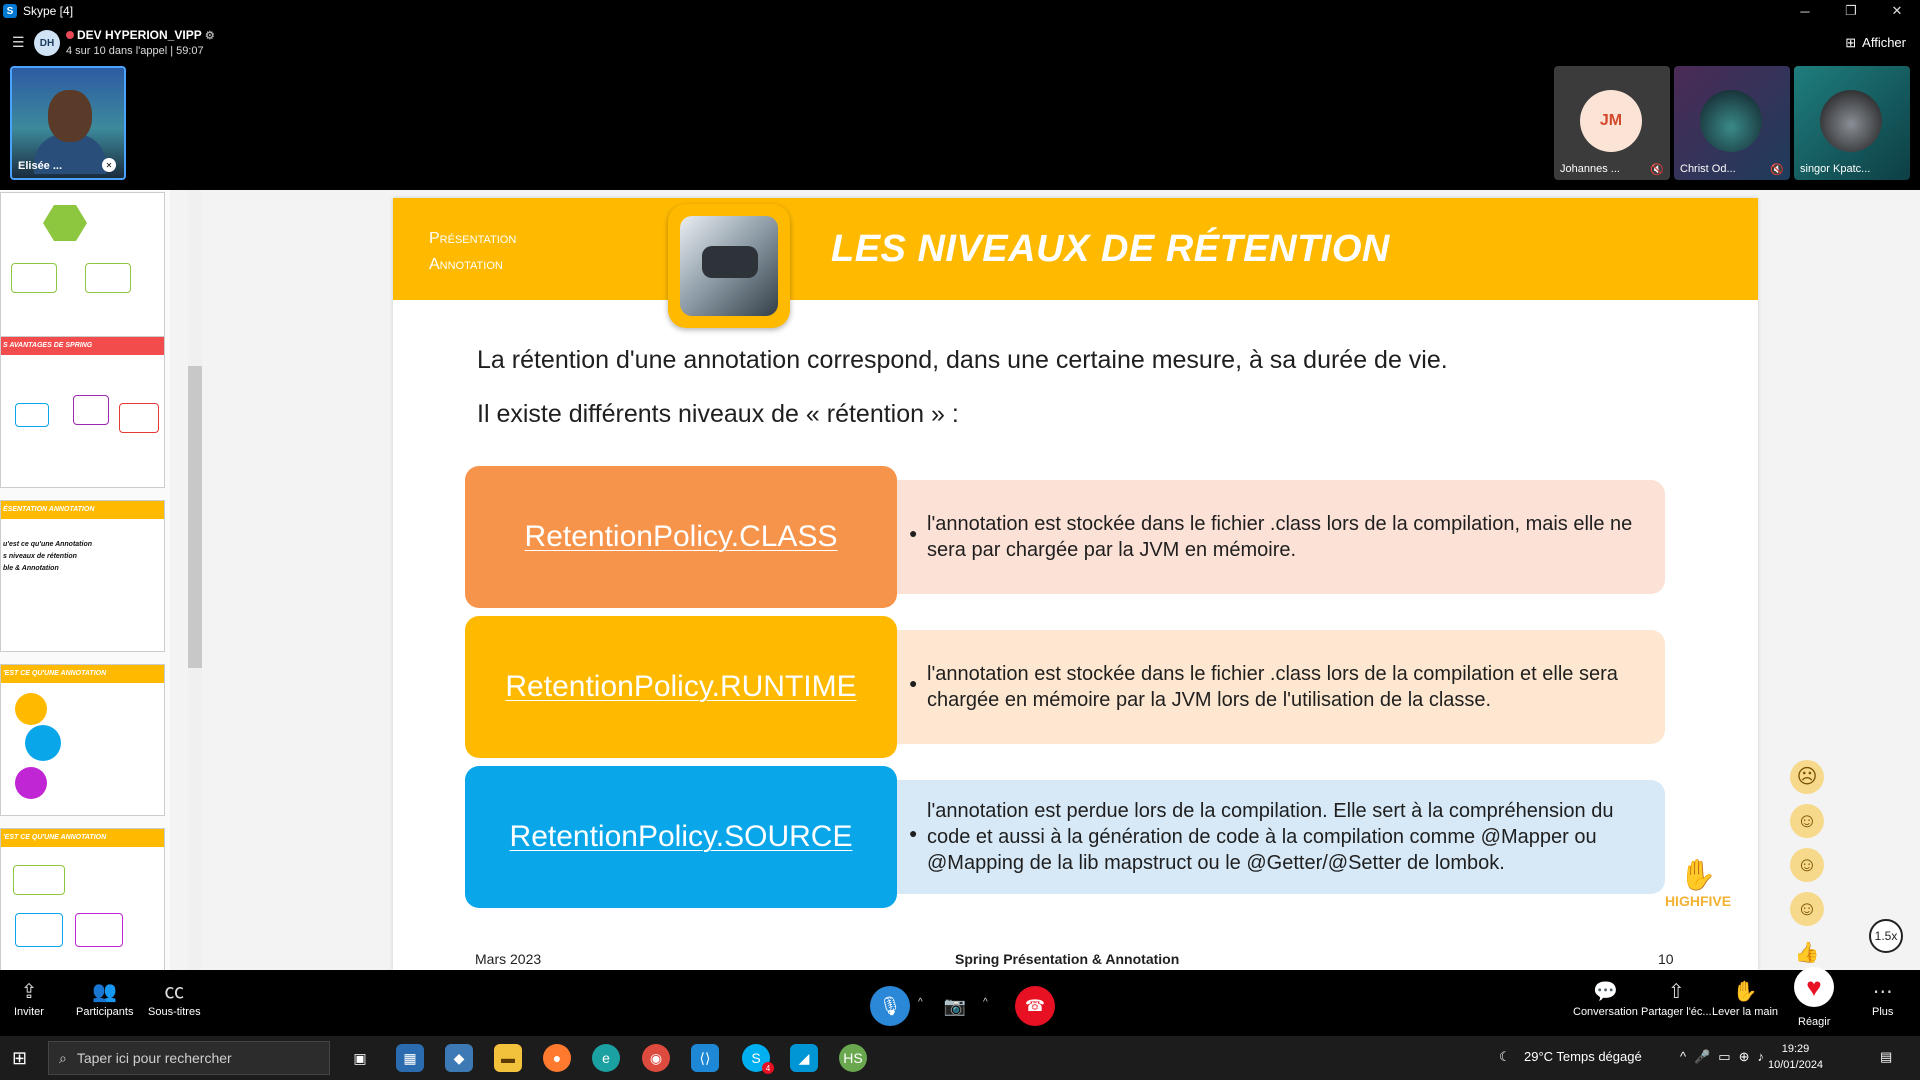 The image size is (1920, 1080). What do you see at coordinates (1745, 998) in the screenshot?
I see `raise-hand-button: ✋ Lever la main` at bounding box center [1745, 998].